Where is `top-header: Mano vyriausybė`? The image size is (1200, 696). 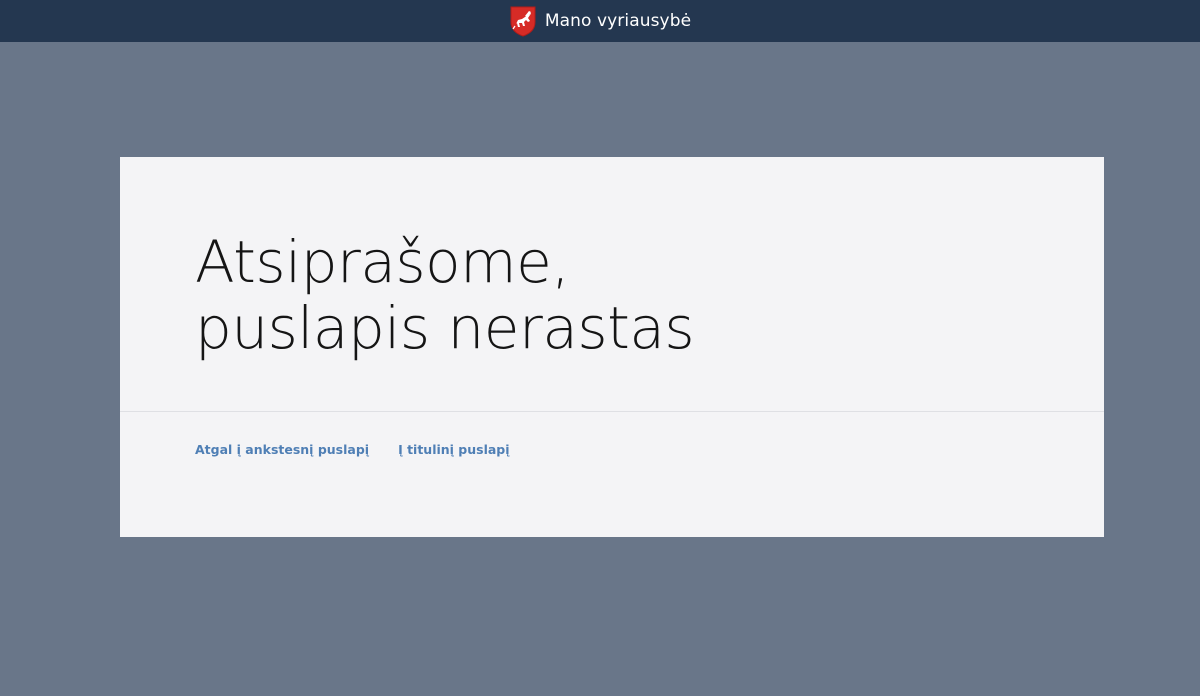
top-header: Mano vyriausybė is located at coordinates (600, 21).